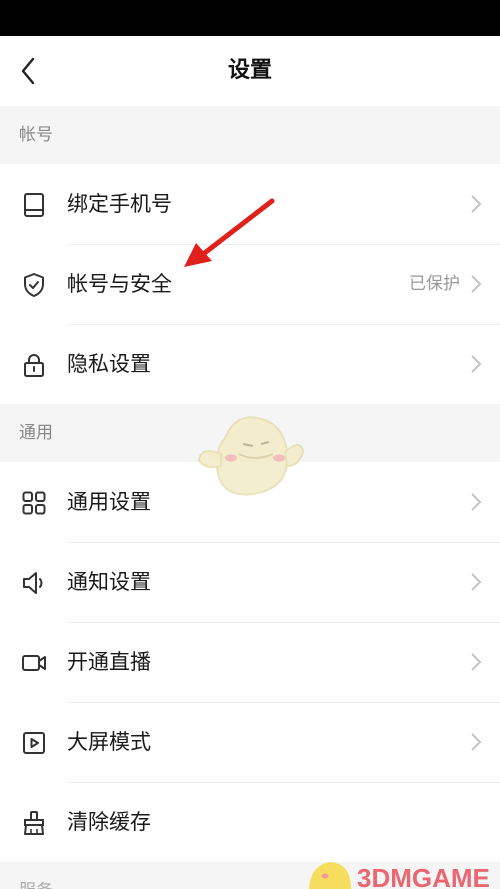  I want to click on back-button, so click(28, 71).